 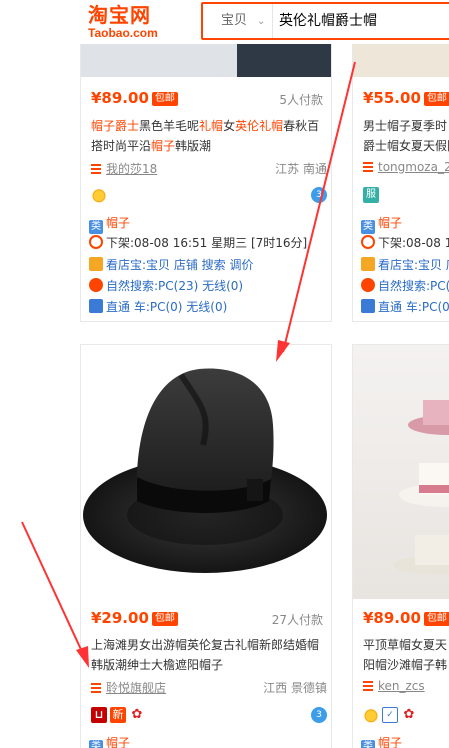 I want to click on header: 淘宝网 Taobao.com 宝贝 ⌄, so click(x=224, y=22).